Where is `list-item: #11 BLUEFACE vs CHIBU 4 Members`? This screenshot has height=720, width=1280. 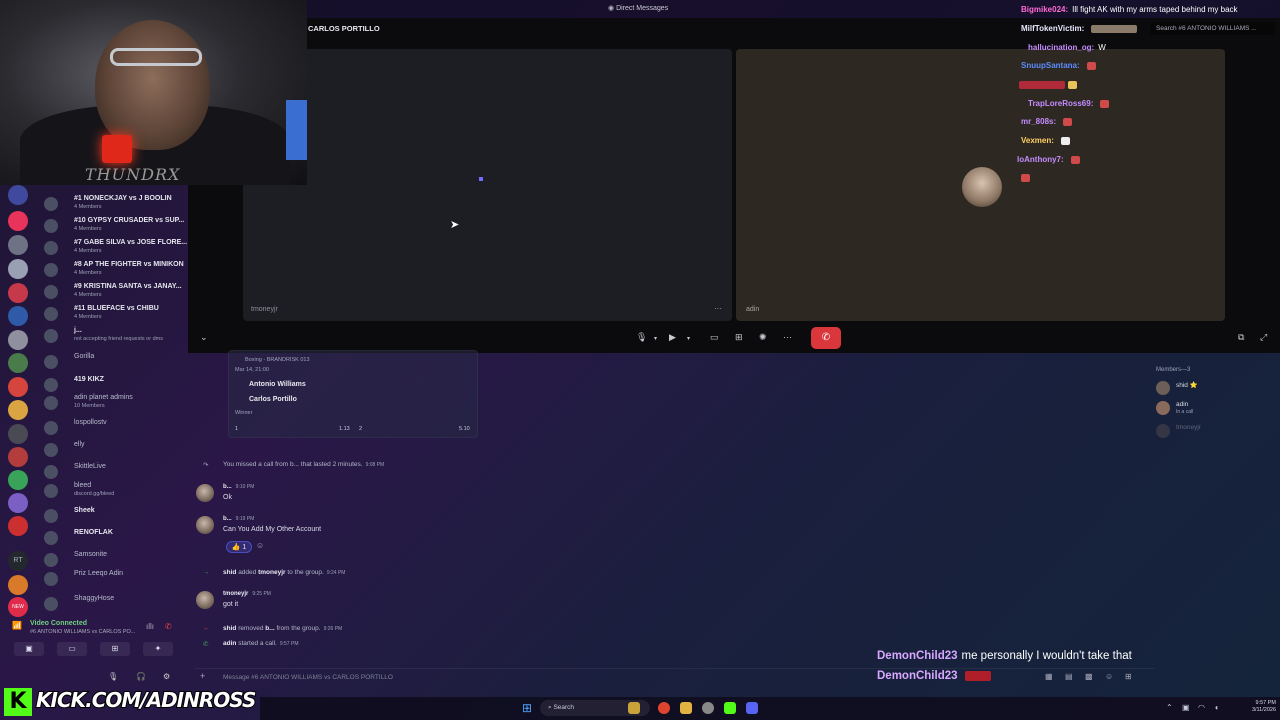
list-item: #11 BLUEFACE vs CHIBU 4 Members is located at coordinates (116, 315).